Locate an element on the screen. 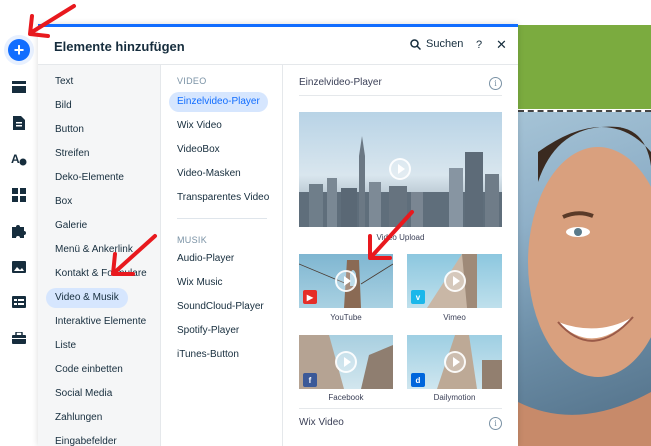  vimeo-label: Vimeo is located at coordinates (454, 317).